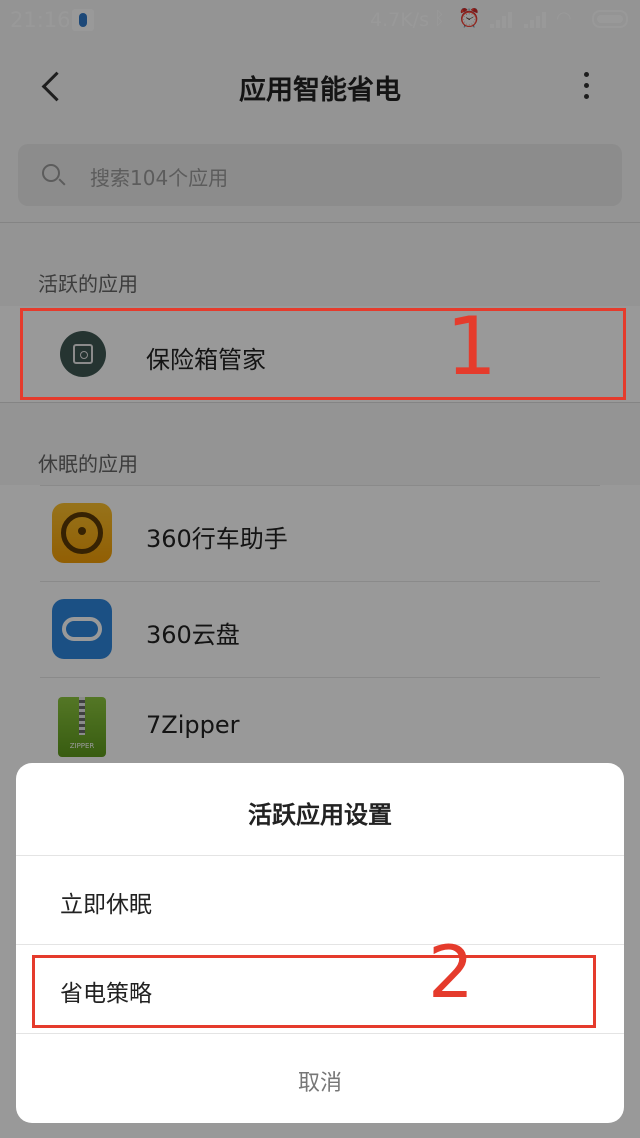 This screenshot has height=1138, width=640. What do you see at coordinates (471, 346) in the screenshot?
I see `annotation-number-1: 1` at bounding box center [471, 346].